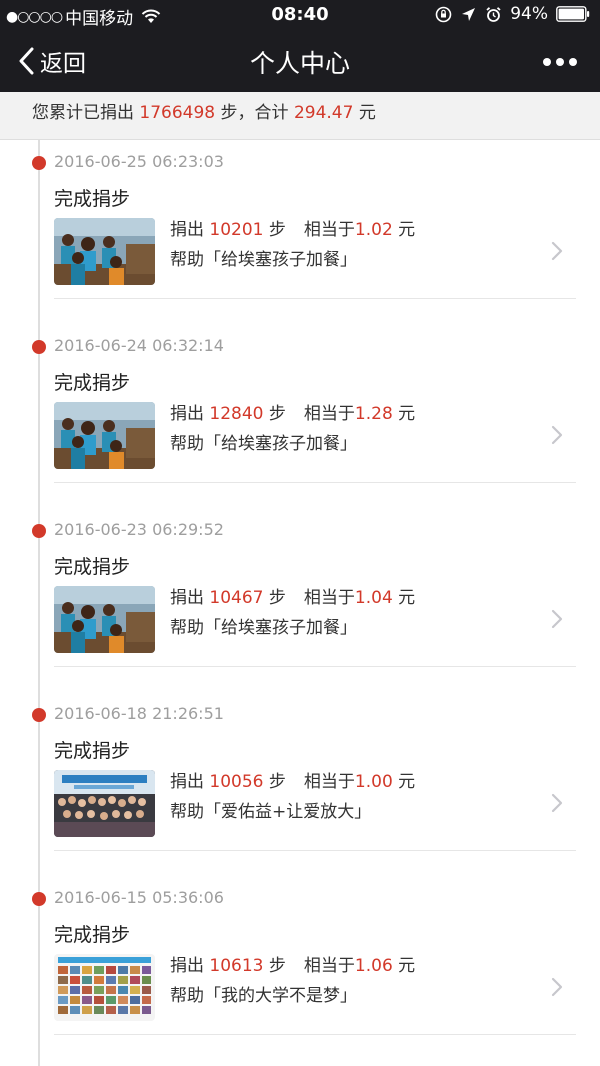  Describe the element at coordinates (299, 63) in the screenshot. I see `page-title: 个人中心` at that location.